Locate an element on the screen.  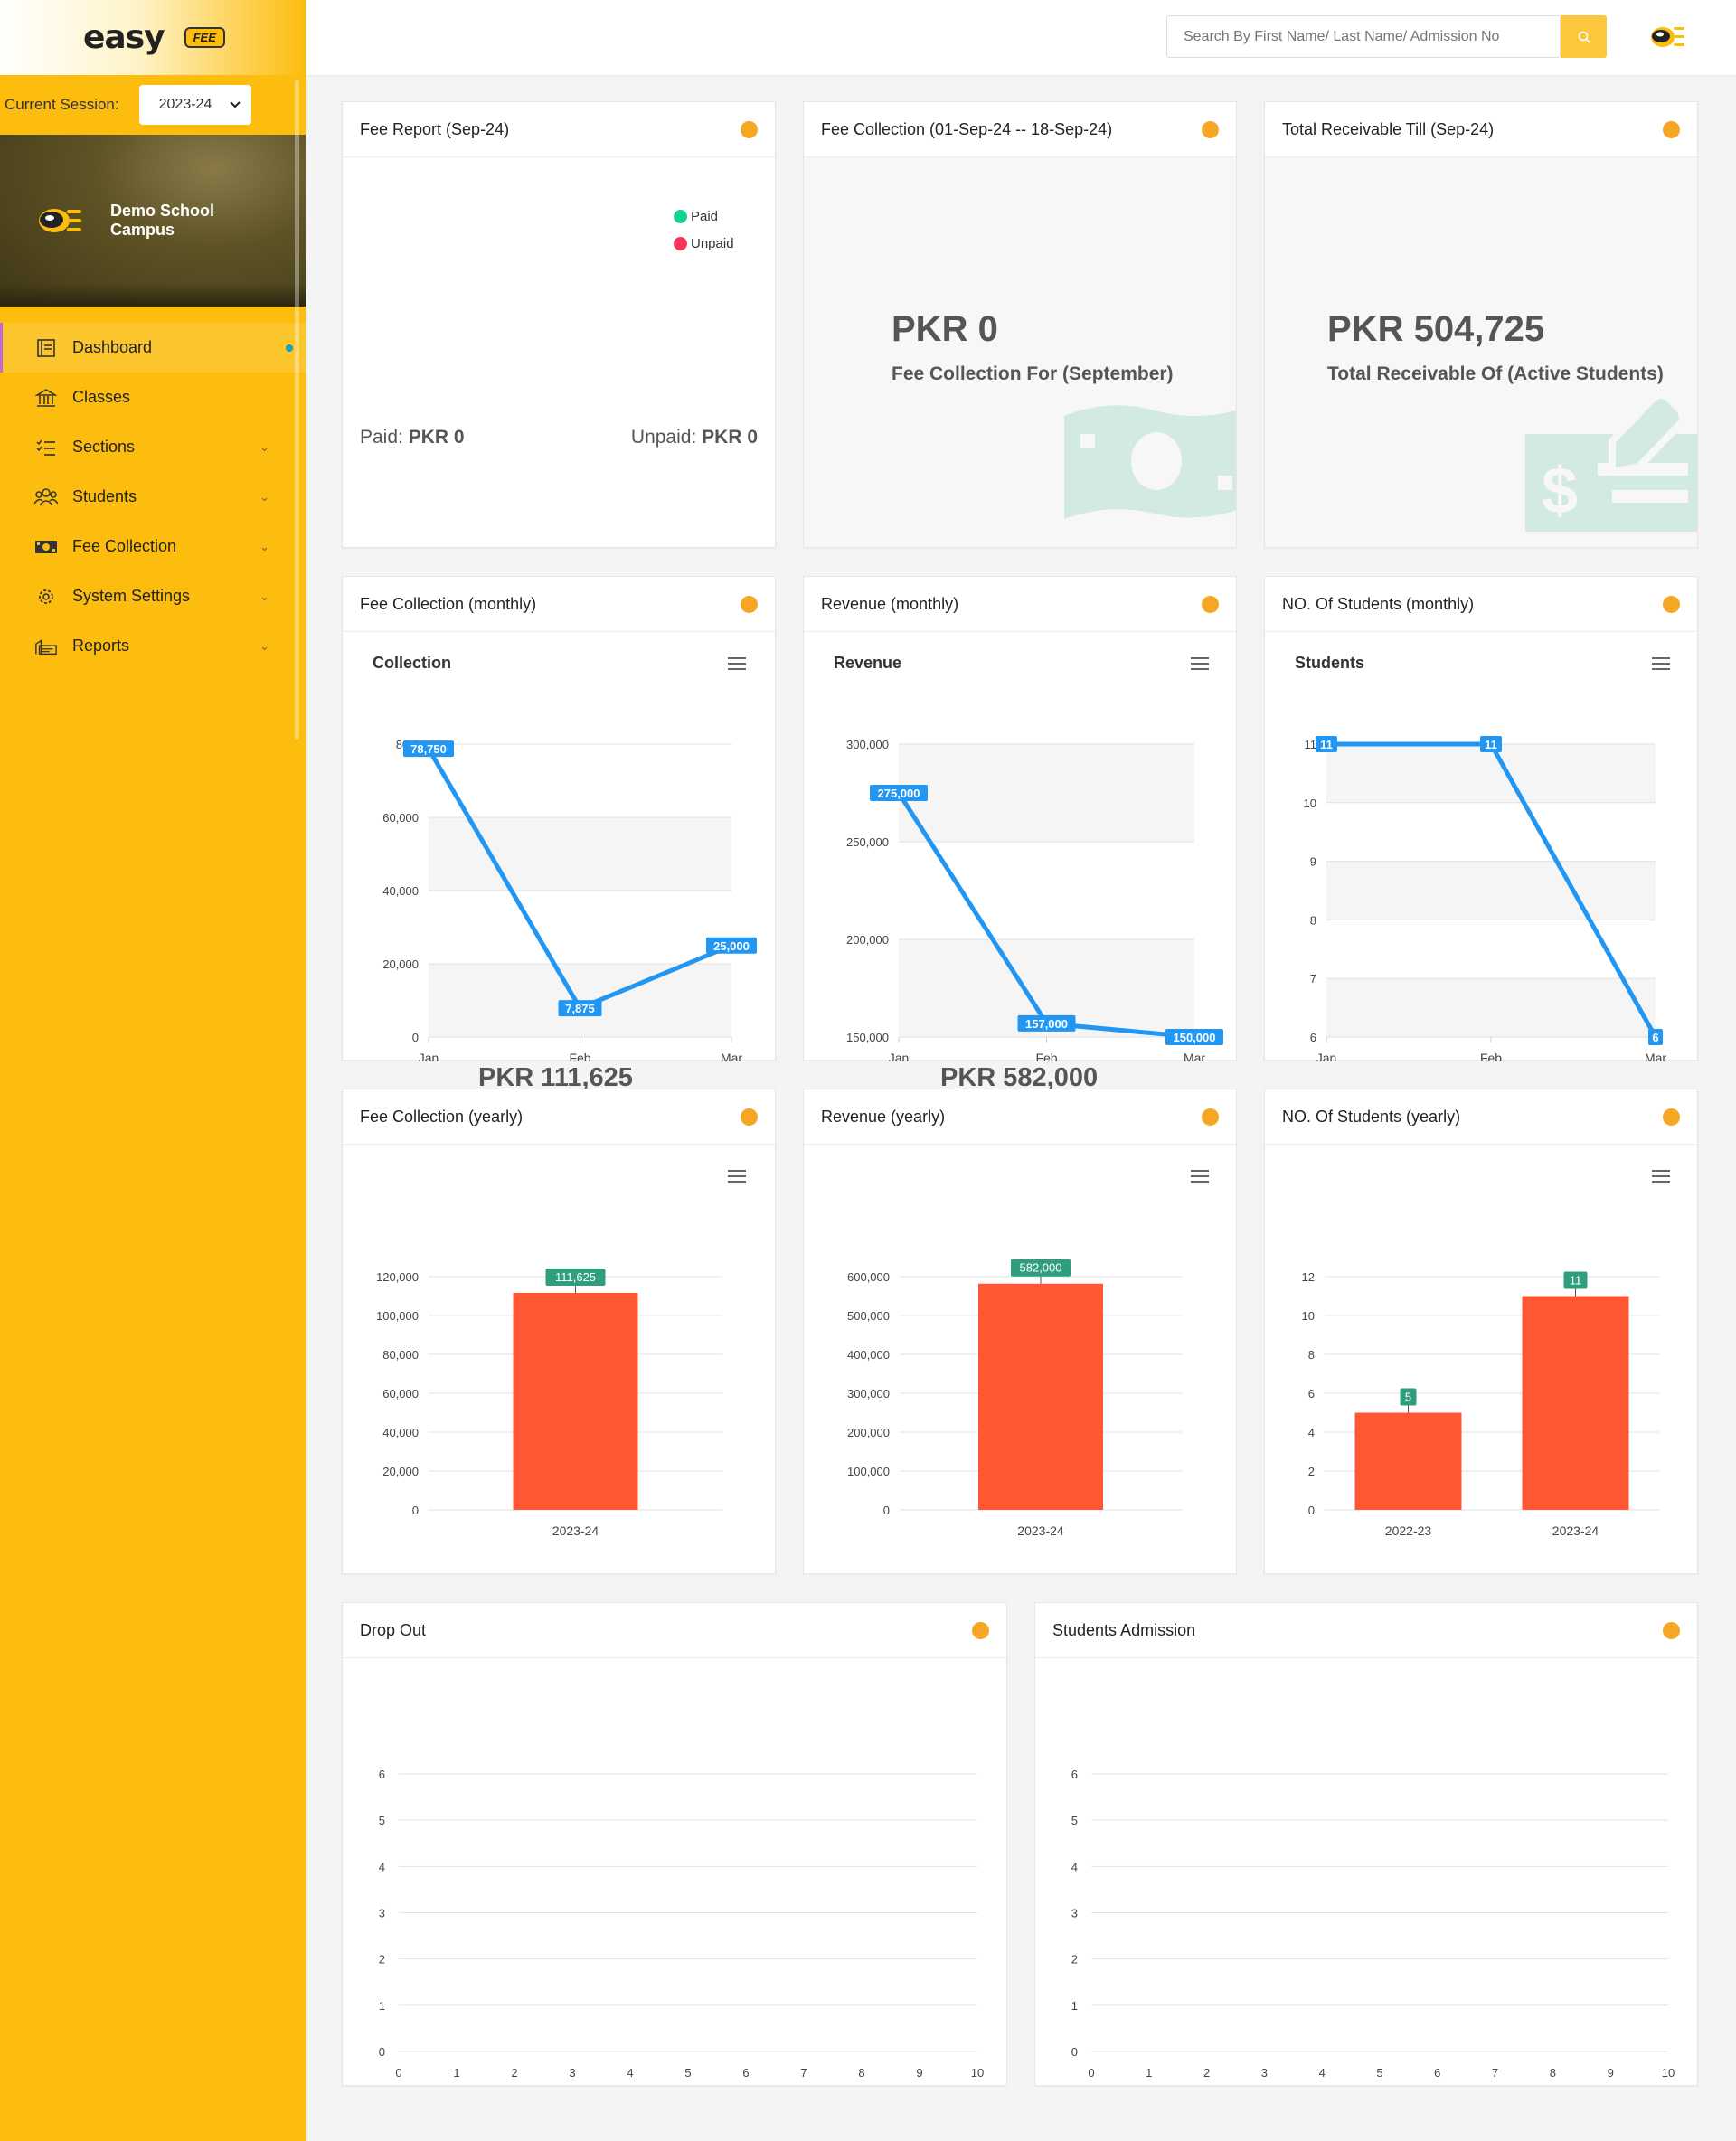
app-logo: easy FEE is located at coordinates (153, 37).